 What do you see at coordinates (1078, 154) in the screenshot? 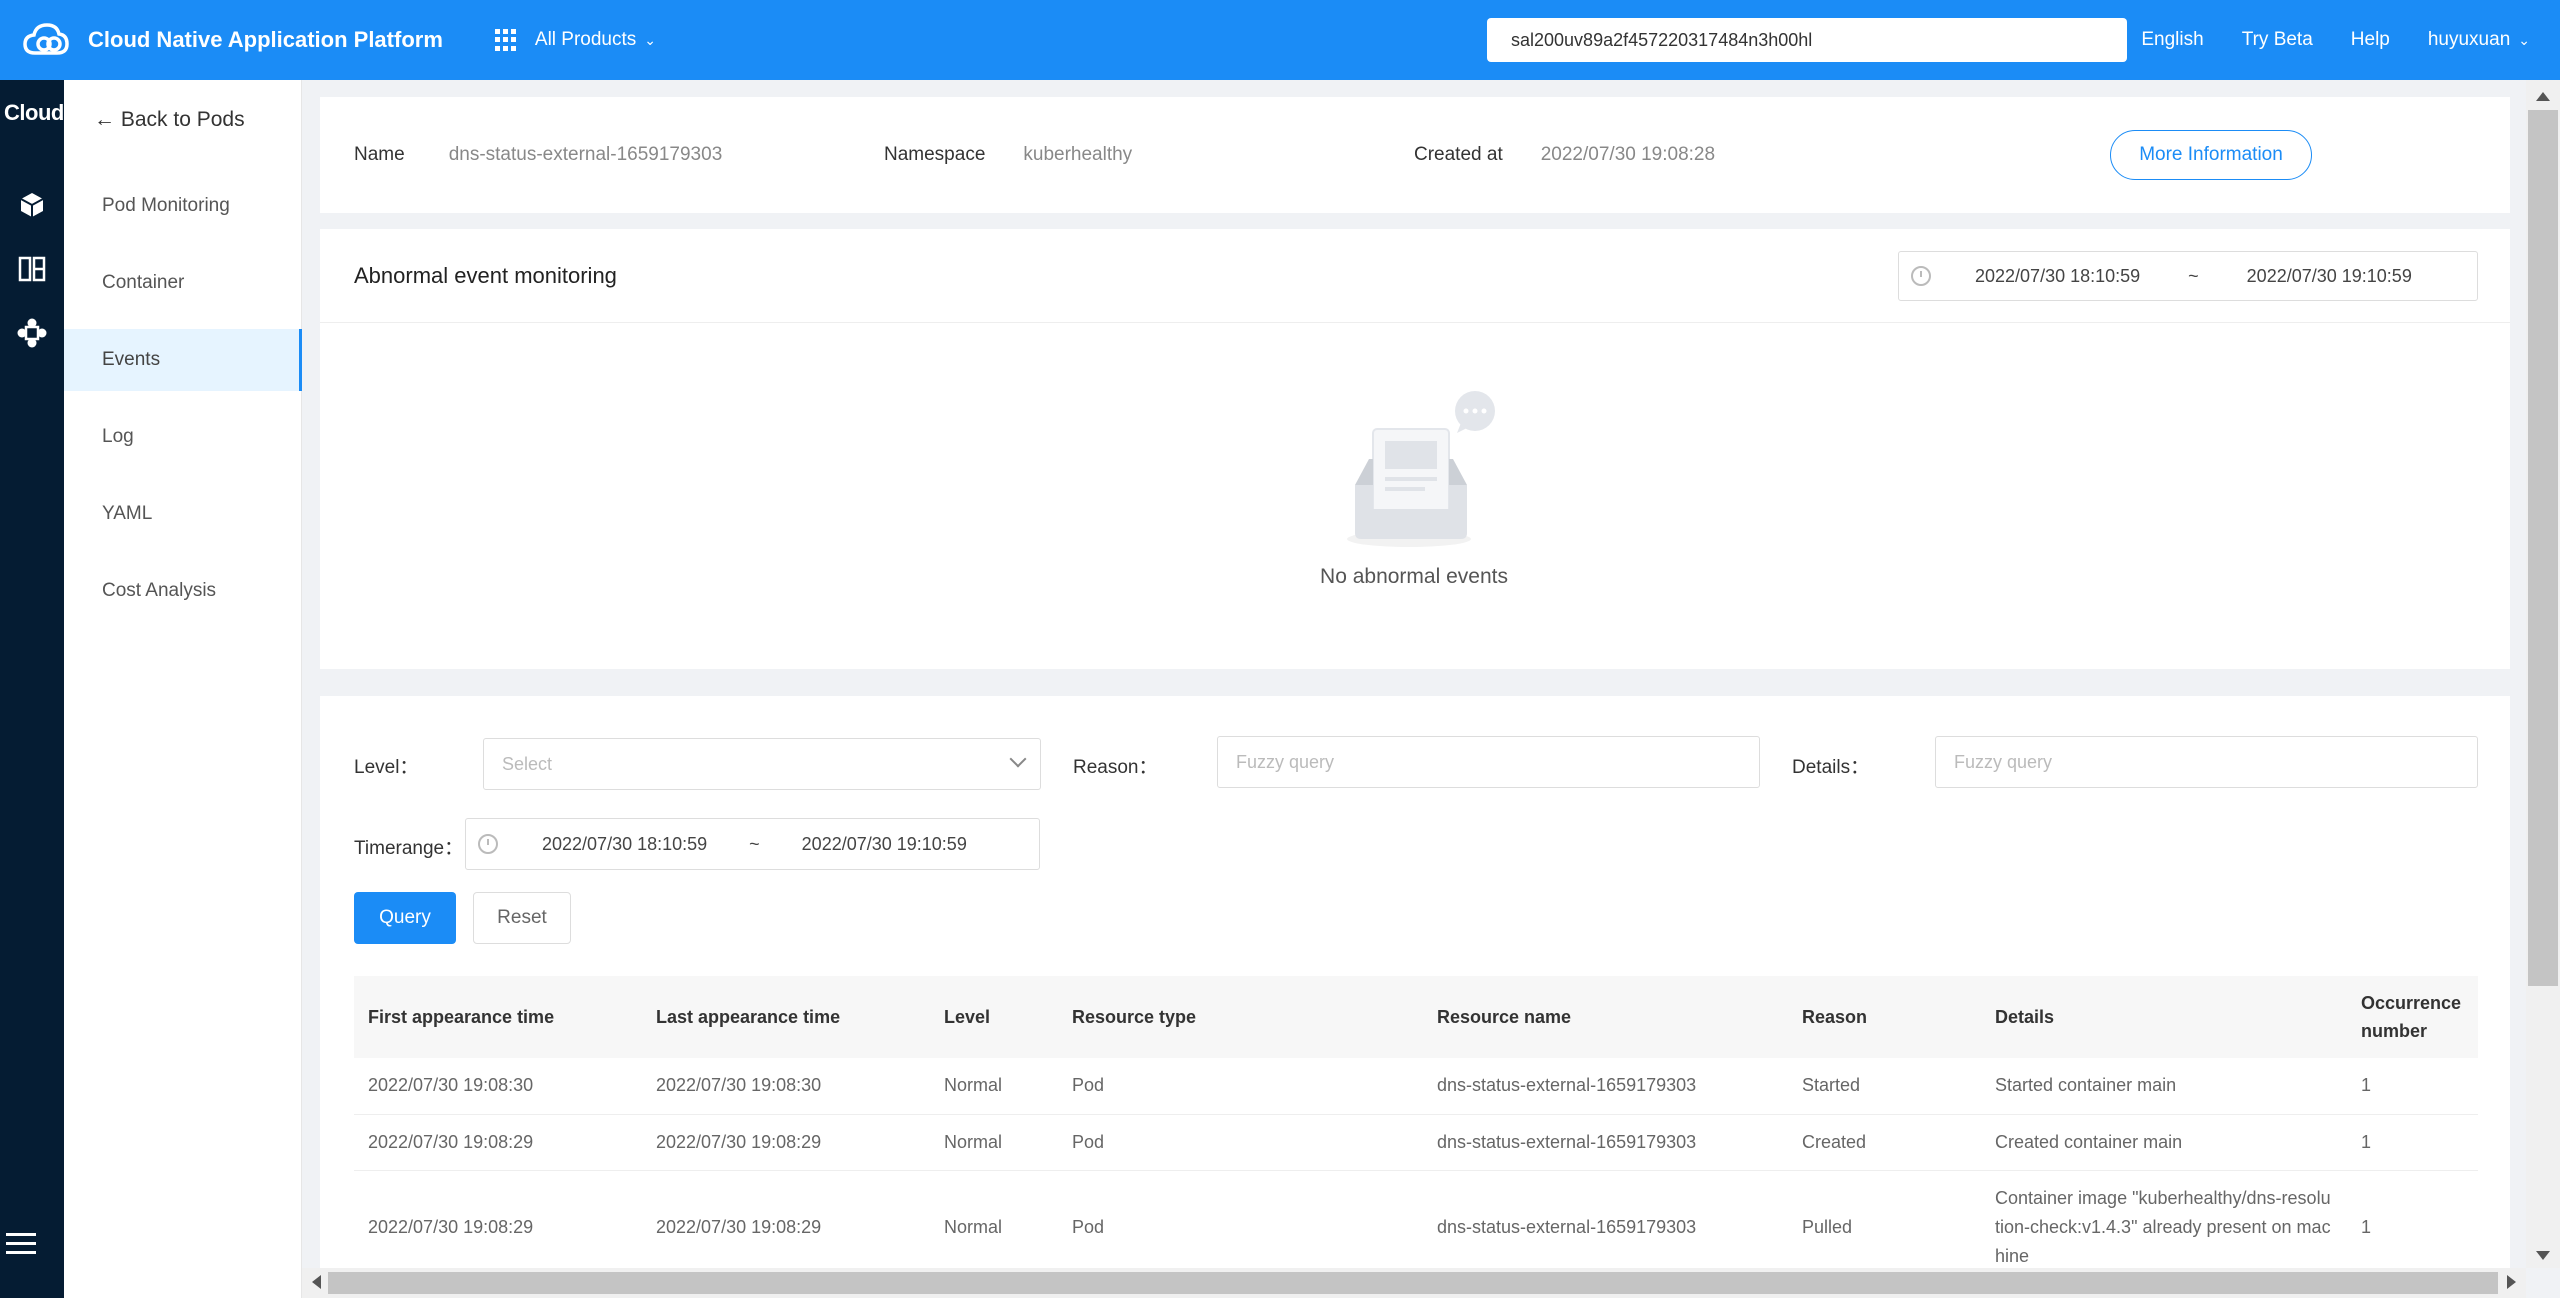
I see `namespace-value: kuberhealthy` at bounding box center [1078, 154].